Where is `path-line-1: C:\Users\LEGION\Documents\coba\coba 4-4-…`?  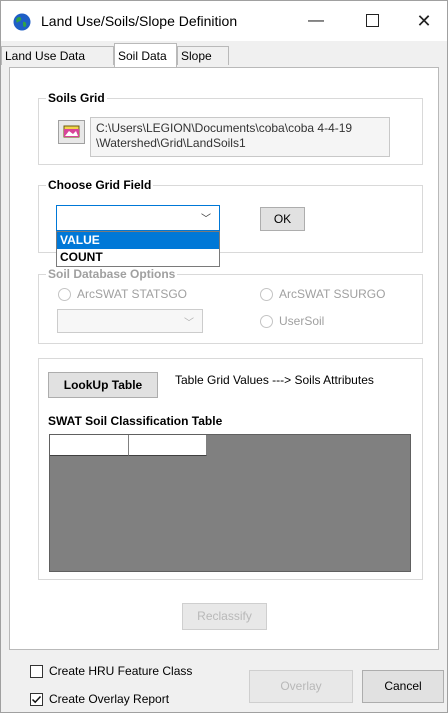 path-line-1: C:\Users\LEGION\Documents\coba\coba 4-4-… is located at coordinates (224, 128).